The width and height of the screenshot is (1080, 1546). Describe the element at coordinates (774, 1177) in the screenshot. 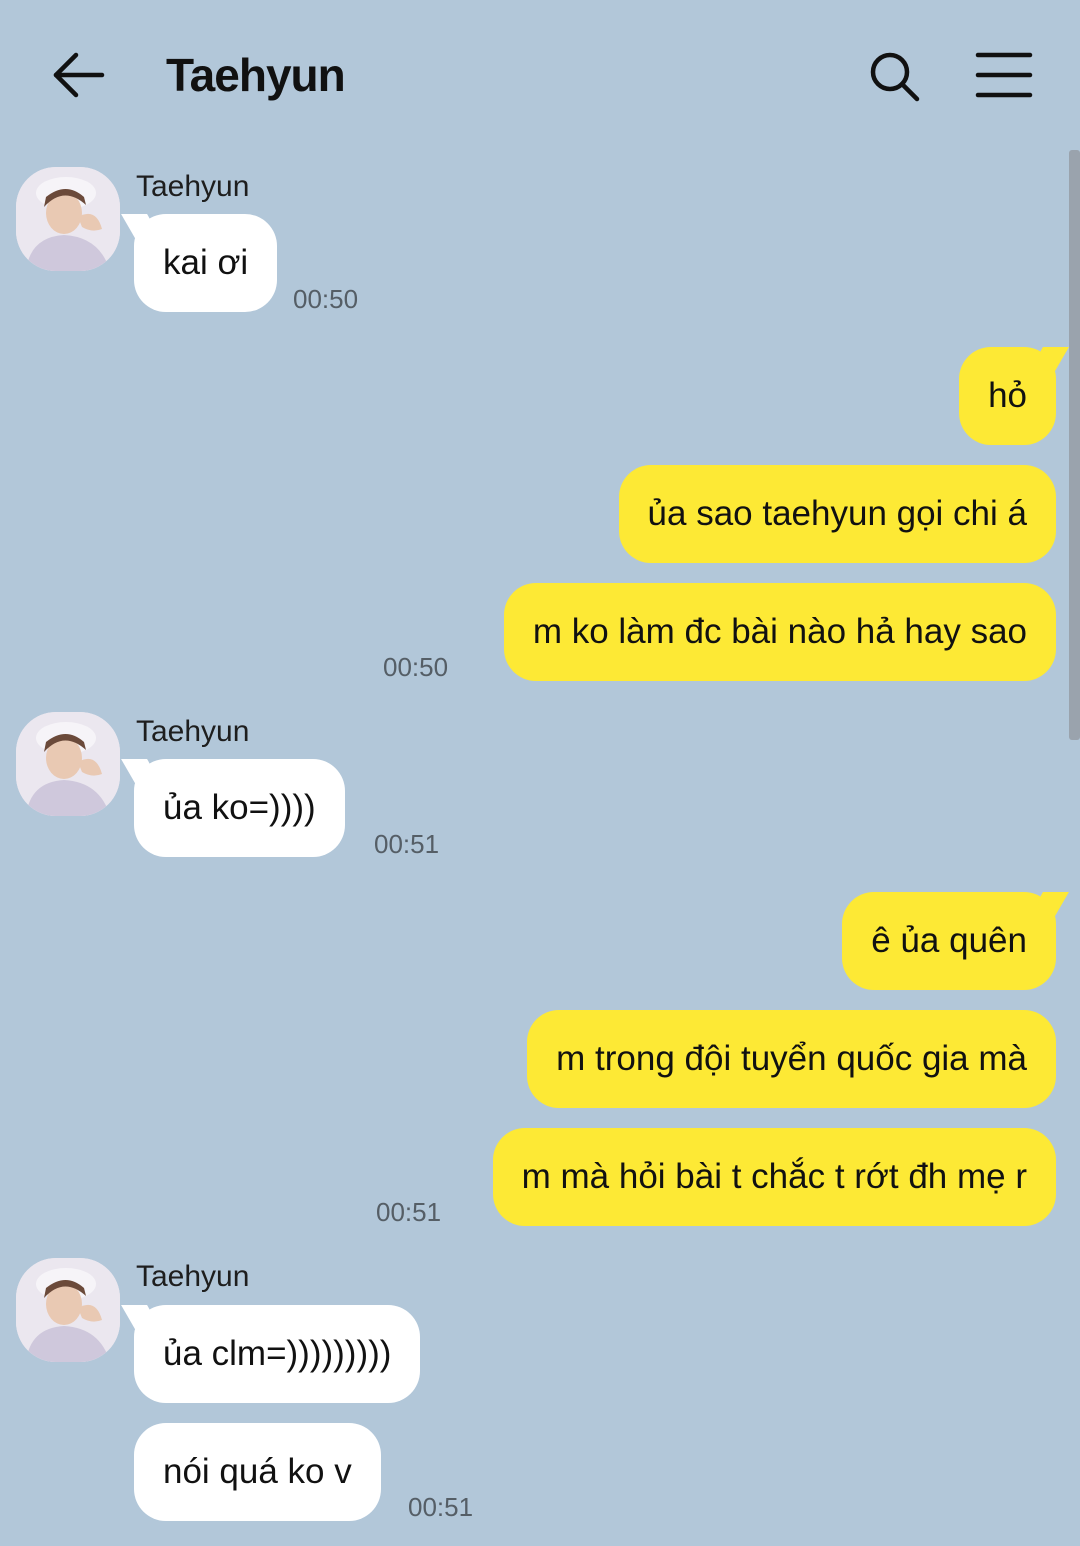

I see `outgoing-message-bubble: m mà hỏi bài t chắc t rớt đh mẹ r` at that location.